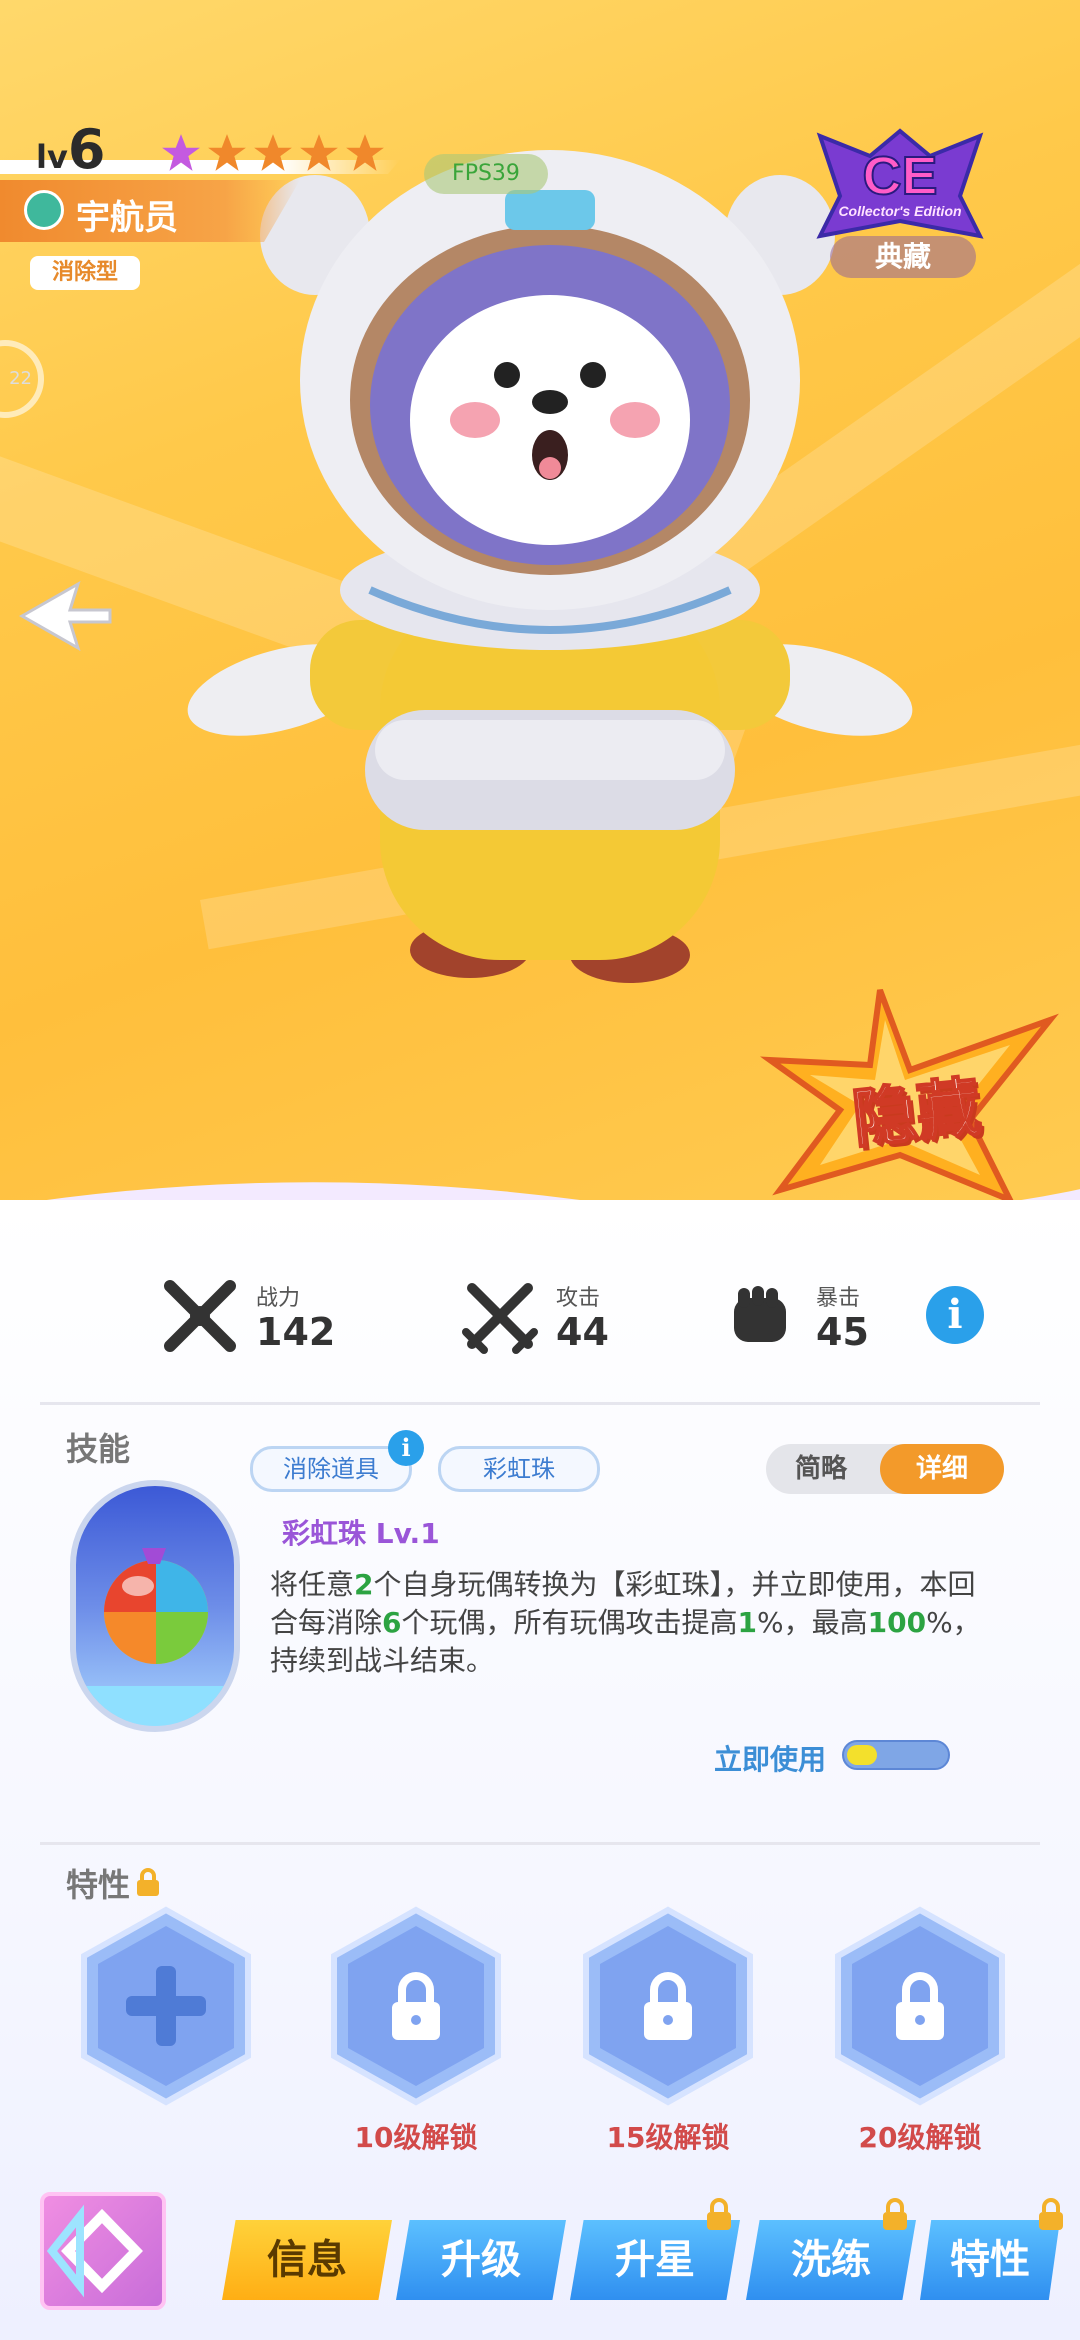 This screenshot has width=1080, height=2340. I want to click on unlock-requirement: 20级解锁, so click(920, 2137).